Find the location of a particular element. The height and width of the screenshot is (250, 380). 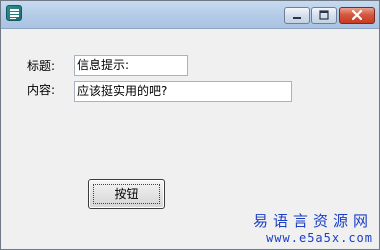

watermark-name: 易语言资源网 is located at coordinates (312, 221).